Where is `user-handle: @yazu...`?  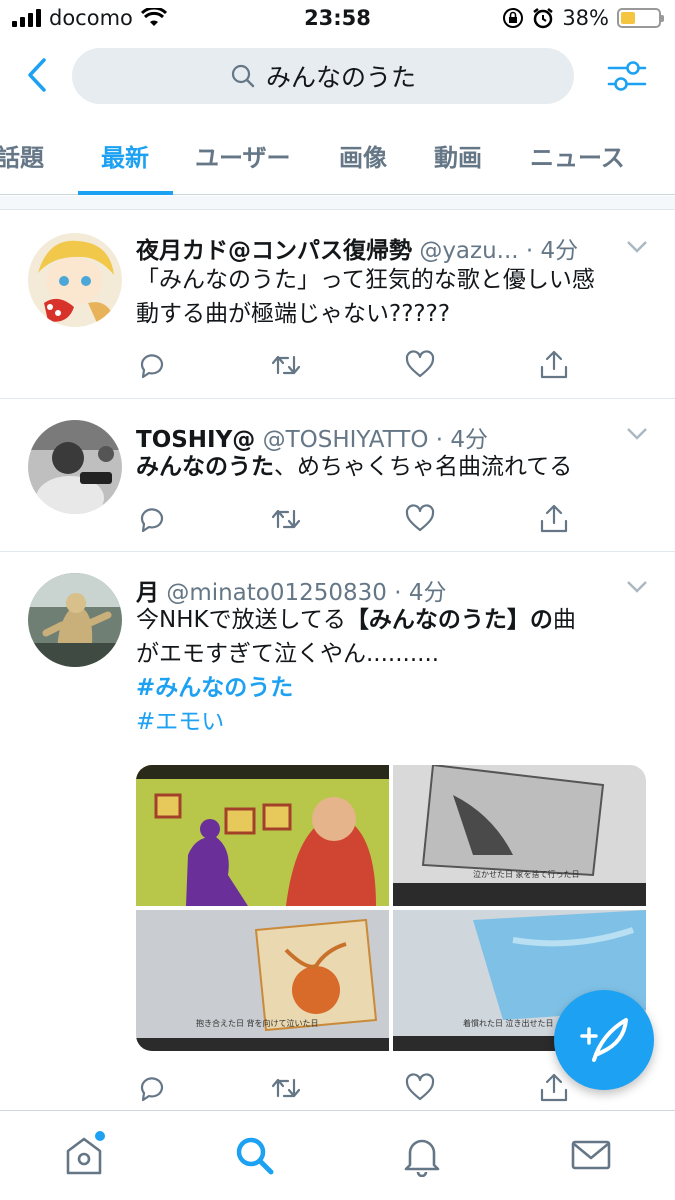
user-handle: @yazu... is located at coordinates (468, 251).